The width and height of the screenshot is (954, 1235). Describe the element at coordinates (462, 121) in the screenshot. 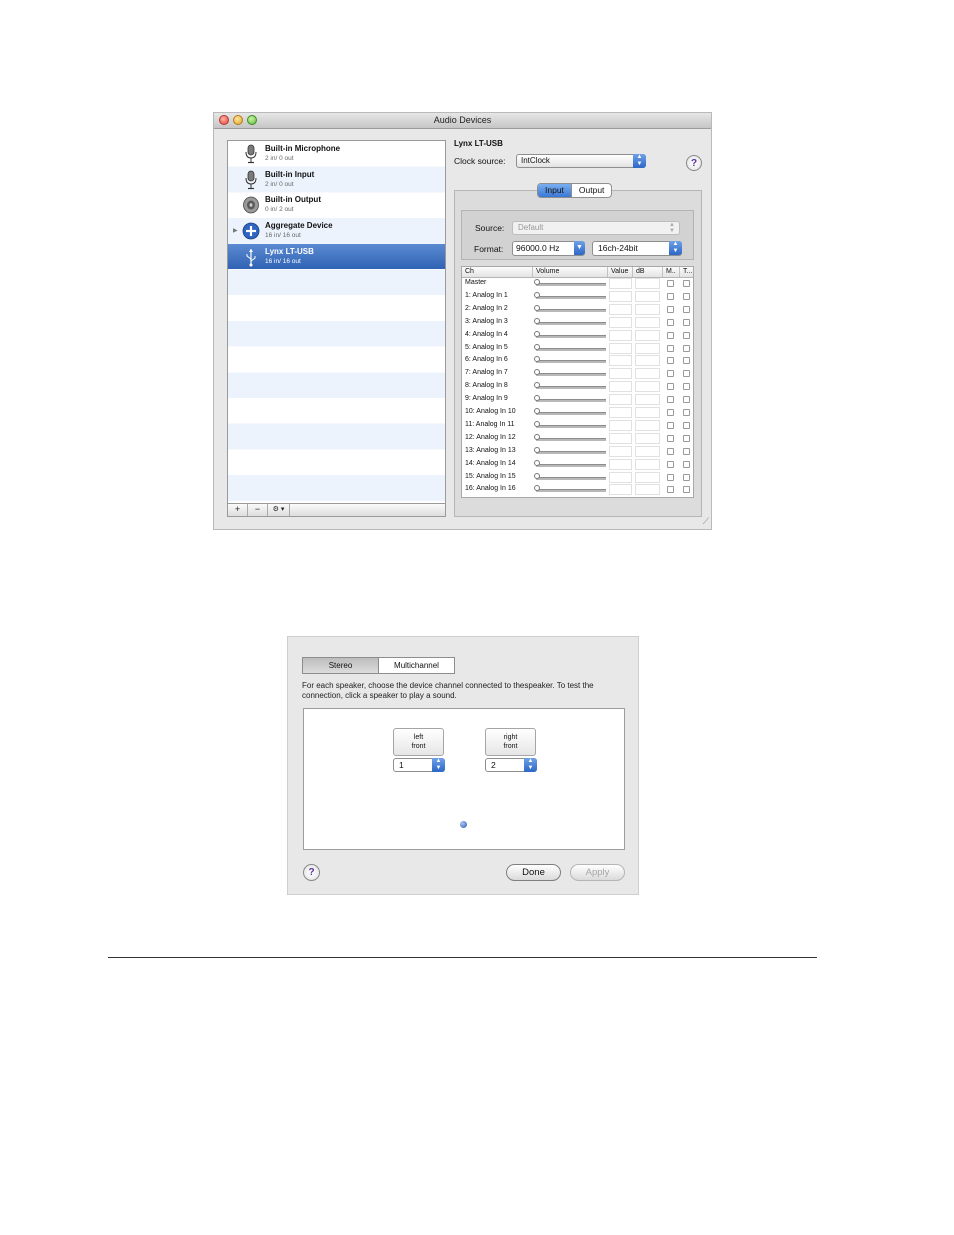

I see `window-titlebar: Audio Devices` at that location.